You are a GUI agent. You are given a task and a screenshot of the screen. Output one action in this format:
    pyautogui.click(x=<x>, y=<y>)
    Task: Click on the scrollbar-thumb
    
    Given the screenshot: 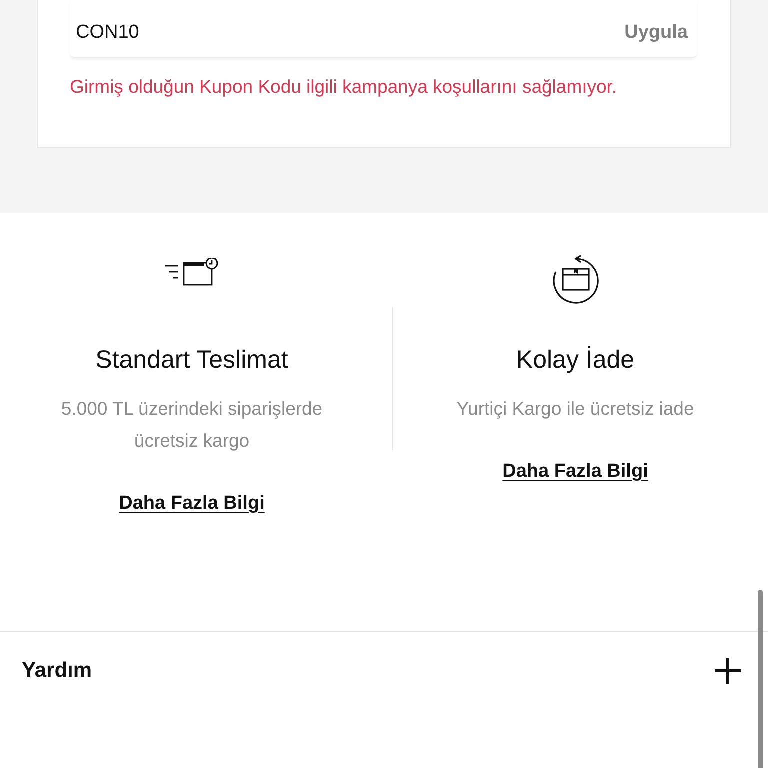 What is the action you would take?
    pyautogui.click(x=760, y=679)
    